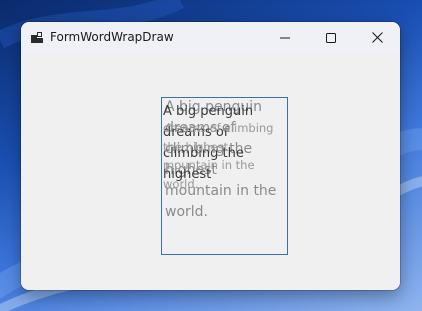 The width and height of the screenshot is (422, 311). I want to click on minimize-icon, so click(285, 37).